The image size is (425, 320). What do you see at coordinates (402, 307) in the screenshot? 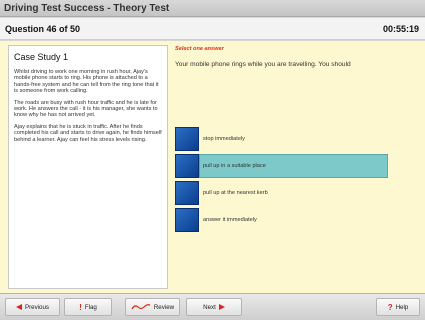
I see `help-label: Help` at bounding box center [402, 307].